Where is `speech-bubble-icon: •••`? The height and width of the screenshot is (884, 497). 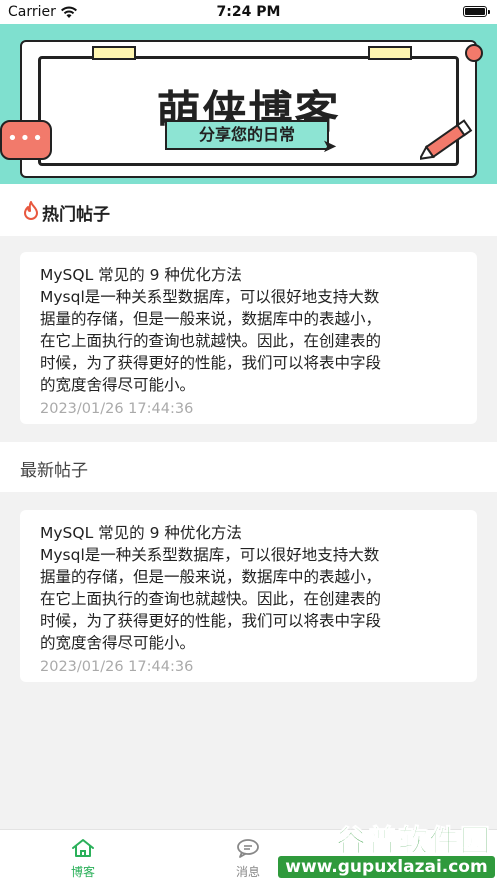
speech-bubble-icon: ••• is located at coordinates (26, 140).